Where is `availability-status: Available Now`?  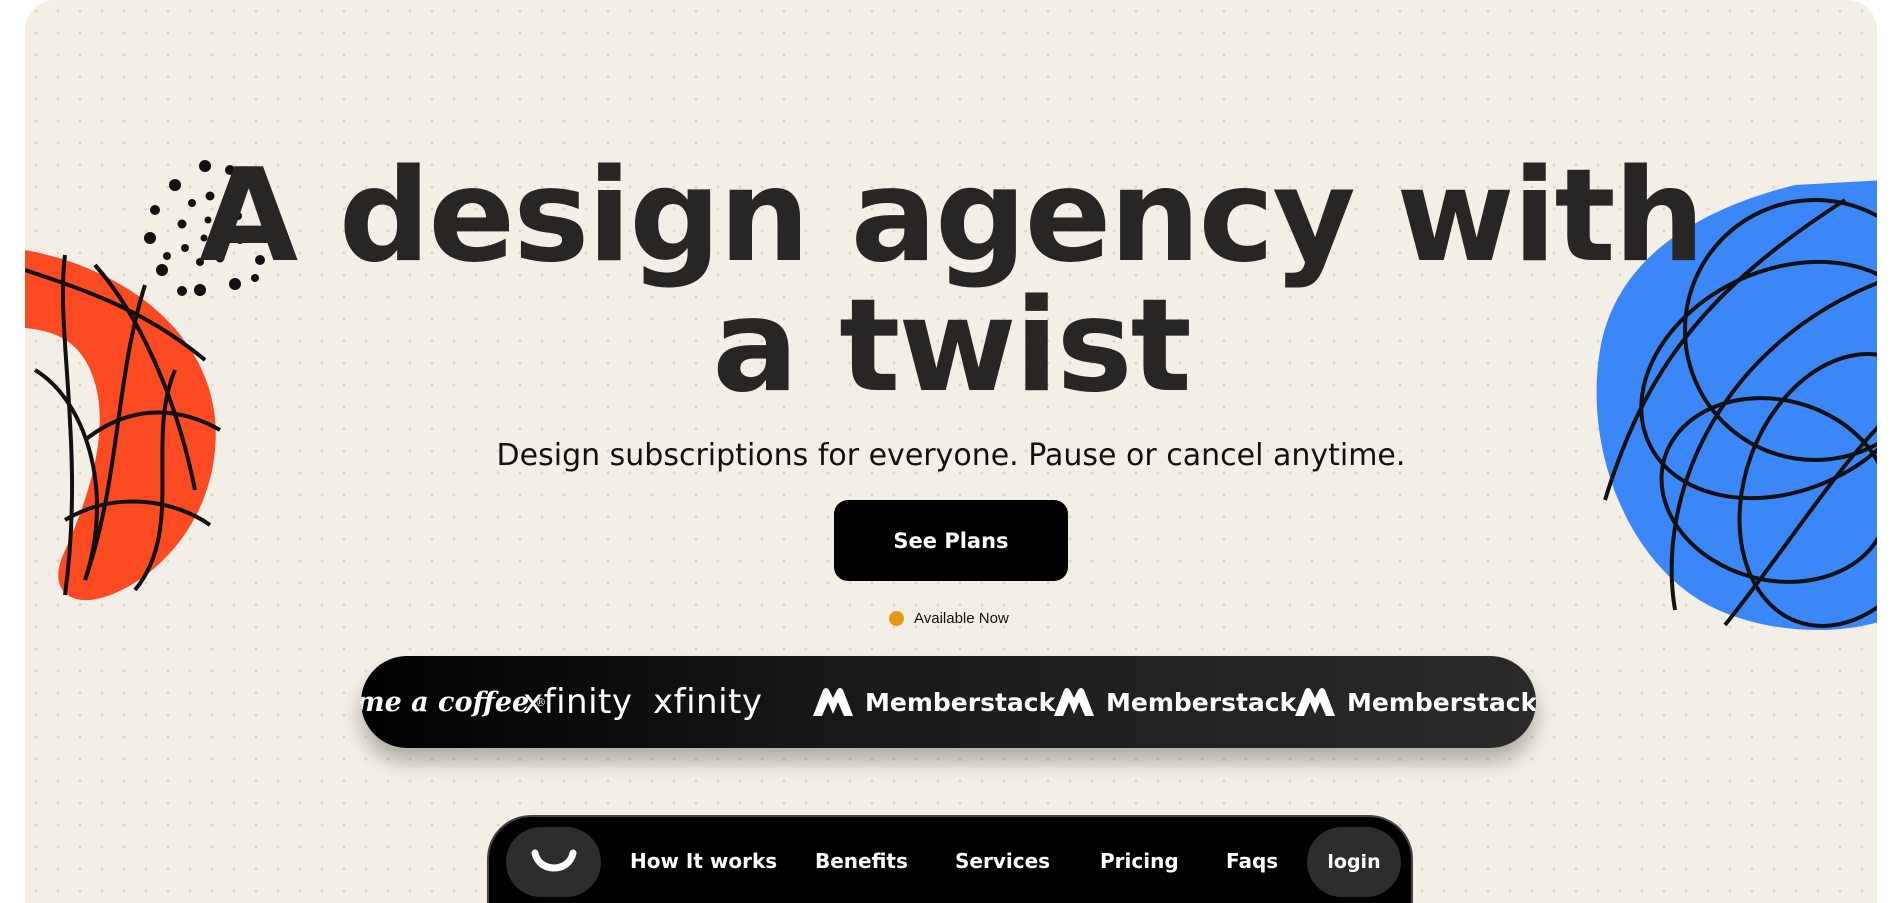
availability-status: Available Now is located at coordinates (949, 618).